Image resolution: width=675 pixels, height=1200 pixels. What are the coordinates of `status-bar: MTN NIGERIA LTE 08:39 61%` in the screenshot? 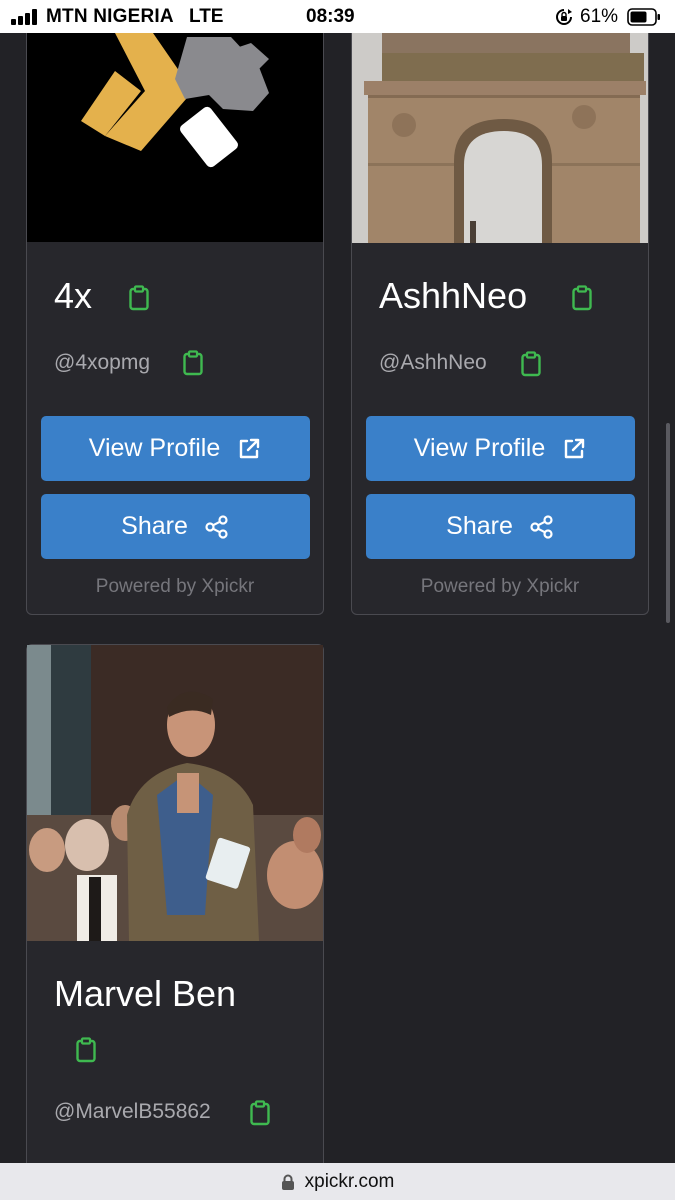 It's located at (337, 16).